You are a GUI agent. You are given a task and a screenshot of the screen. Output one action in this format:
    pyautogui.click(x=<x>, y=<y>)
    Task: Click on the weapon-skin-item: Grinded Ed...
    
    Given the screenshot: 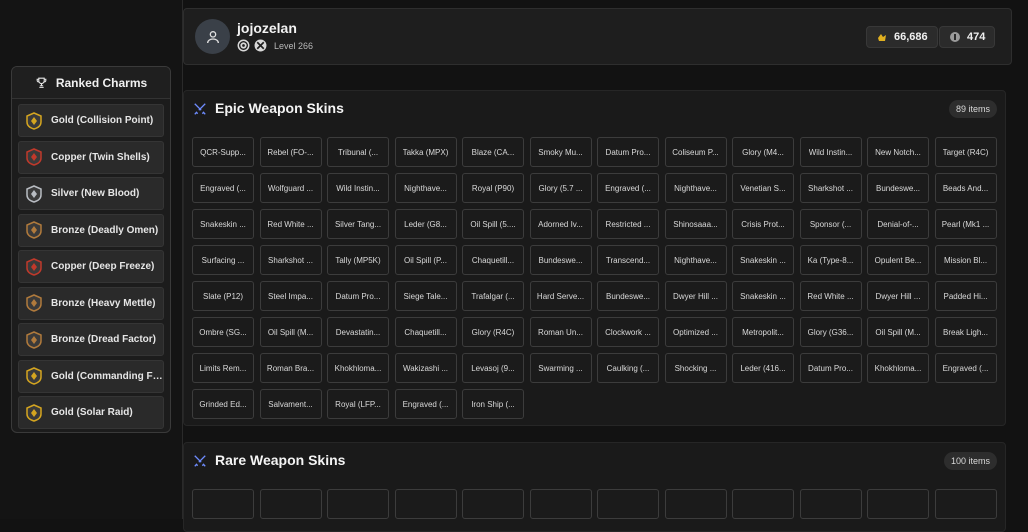 What is the action you would take?
    pyautogui.click(x=223, y=404)
    